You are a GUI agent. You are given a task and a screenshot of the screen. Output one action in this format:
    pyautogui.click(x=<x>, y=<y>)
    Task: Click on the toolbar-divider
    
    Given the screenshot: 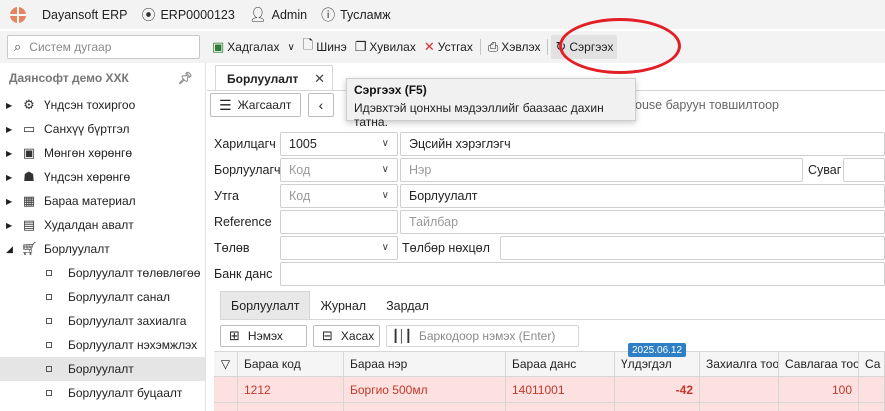 What is the action you would take?
    pyautogui.click(x=480, y=47)
    